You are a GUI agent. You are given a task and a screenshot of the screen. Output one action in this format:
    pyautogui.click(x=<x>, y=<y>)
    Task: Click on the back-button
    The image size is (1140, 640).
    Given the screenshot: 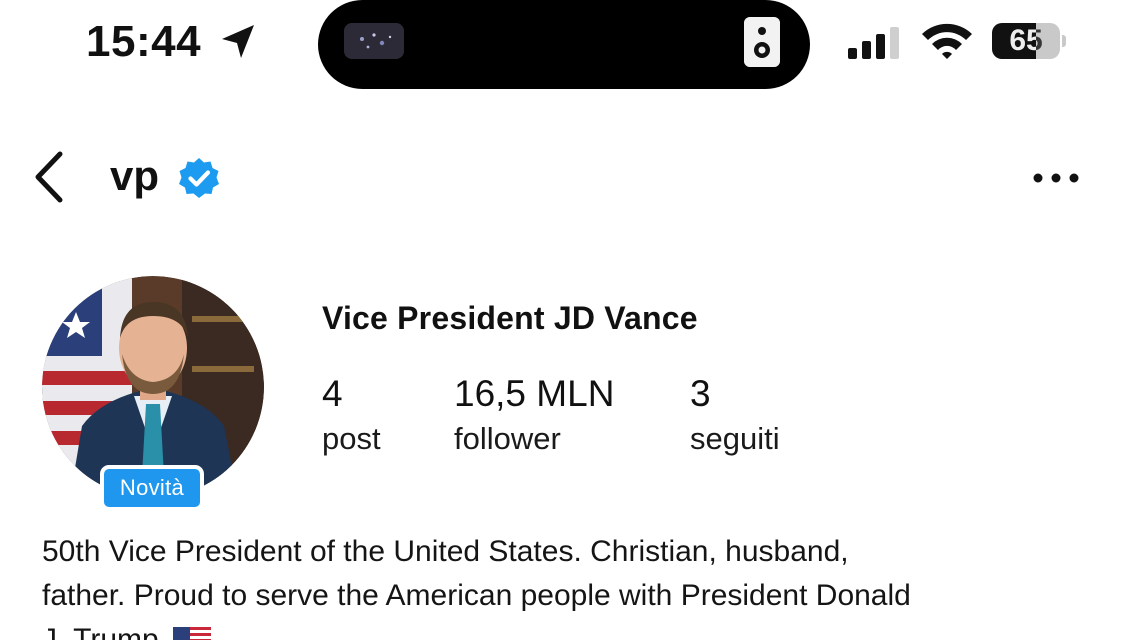 What is the action you would take?
    pyautogui.click(x=50, y=177)
    